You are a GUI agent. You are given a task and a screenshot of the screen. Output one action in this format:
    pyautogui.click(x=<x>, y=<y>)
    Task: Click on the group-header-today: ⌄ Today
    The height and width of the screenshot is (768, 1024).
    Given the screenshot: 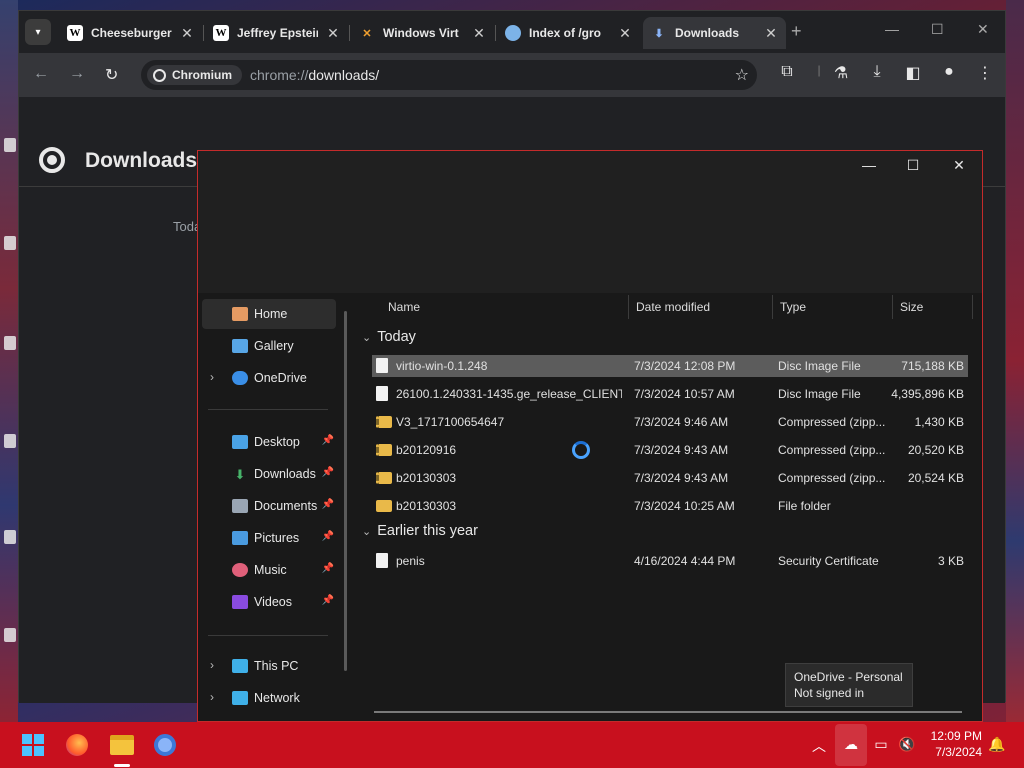 What is the action you would take?
    pyautogui.click(x=389, y=337)
    